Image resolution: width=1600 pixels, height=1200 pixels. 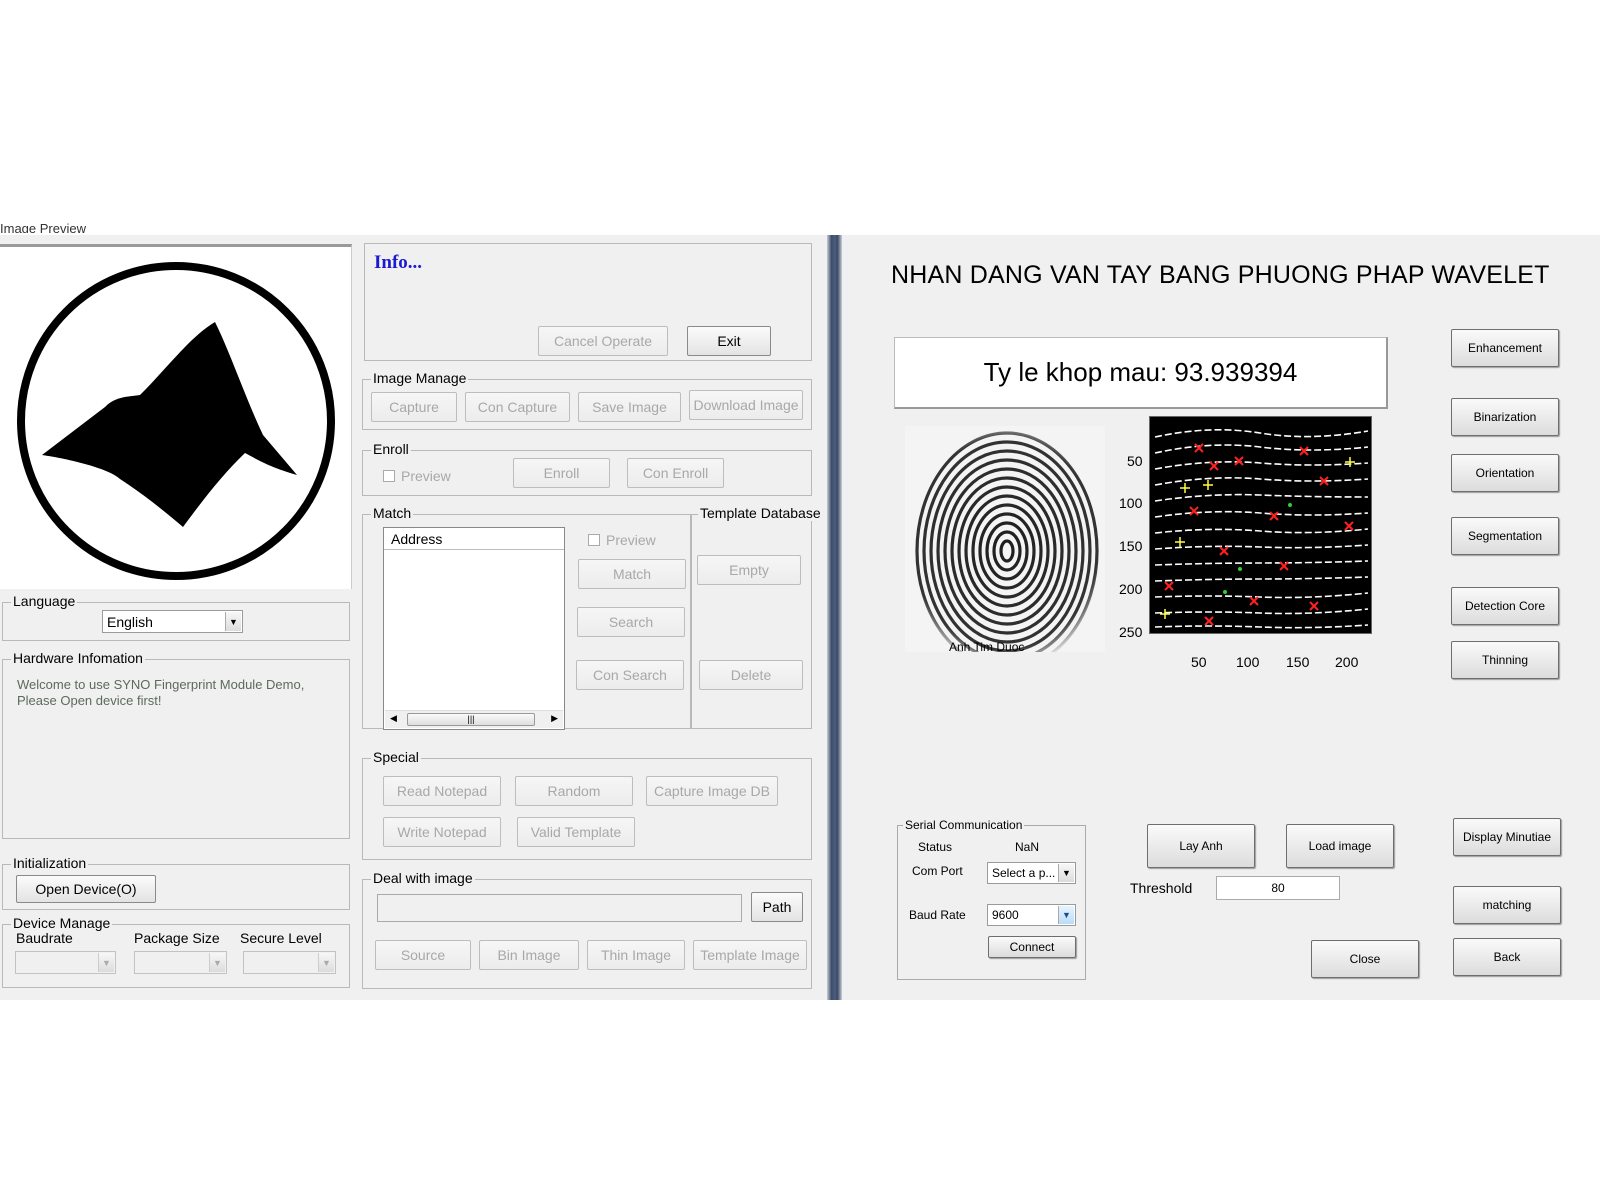 I want to click on scroll-left-icon: ◀, so click(x=393, y=718).